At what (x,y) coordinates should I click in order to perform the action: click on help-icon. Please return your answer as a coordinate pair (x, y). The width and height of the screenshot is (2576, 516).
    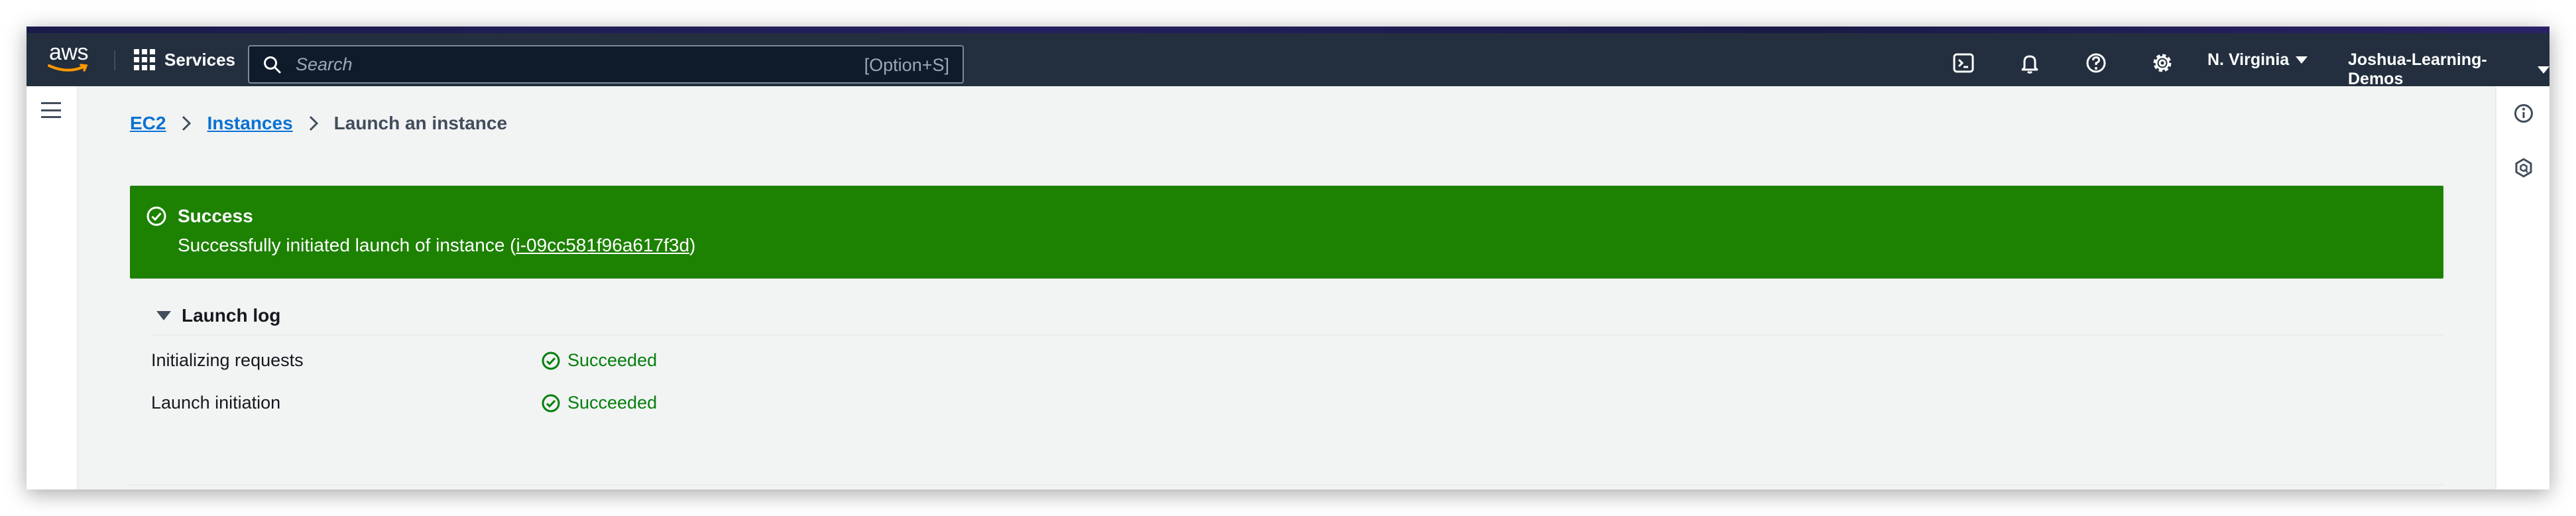
    Looking at the image, I should click on (2096, 63).